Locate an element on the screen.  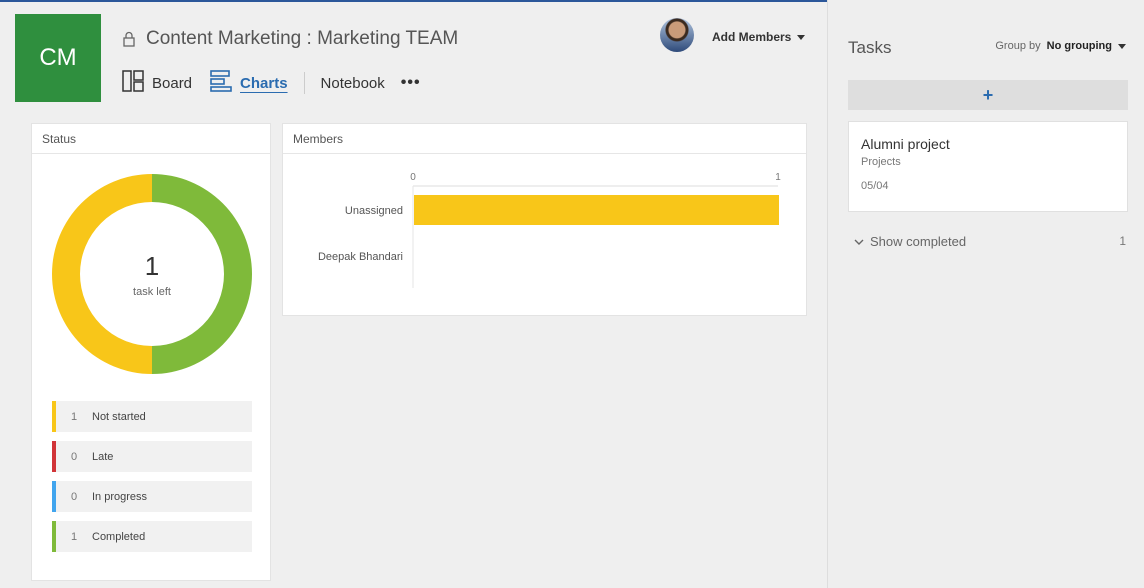
legend-late: 0 Late is located at coordinates (152, 456).